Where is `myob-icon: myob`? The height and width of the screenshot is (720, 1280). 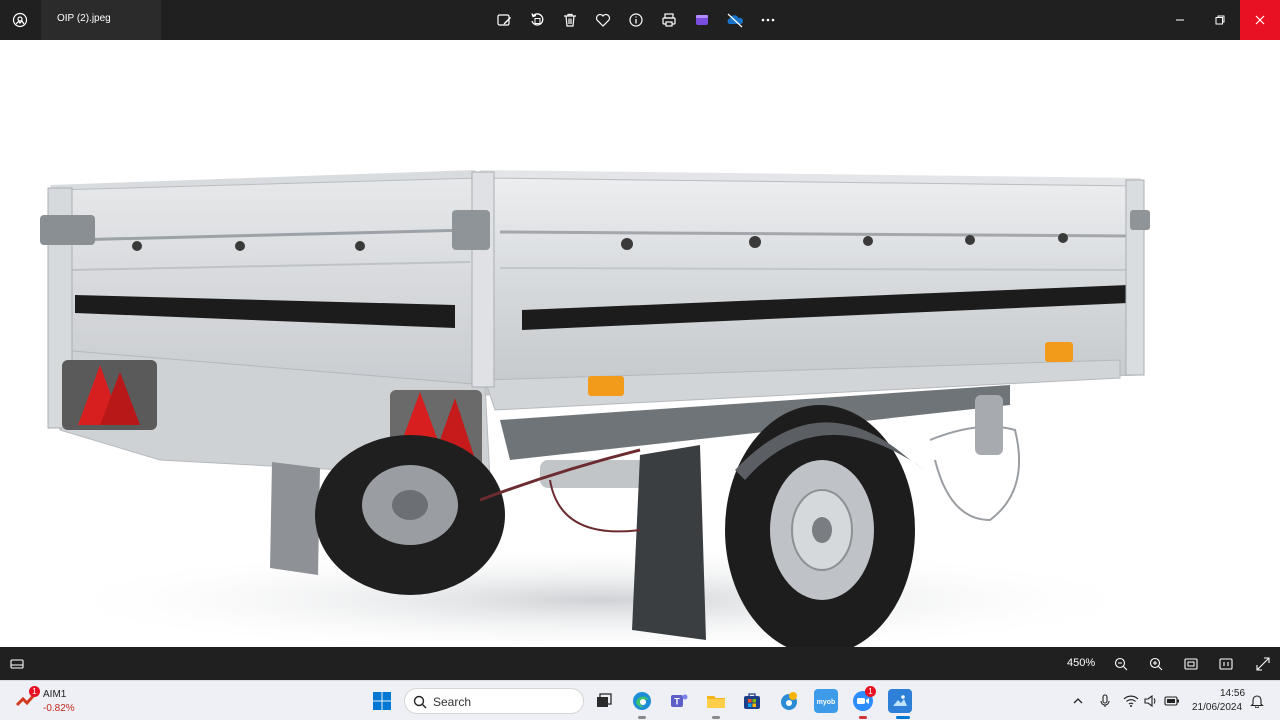
myob-icon: myob is located at coordinates (826, 701).